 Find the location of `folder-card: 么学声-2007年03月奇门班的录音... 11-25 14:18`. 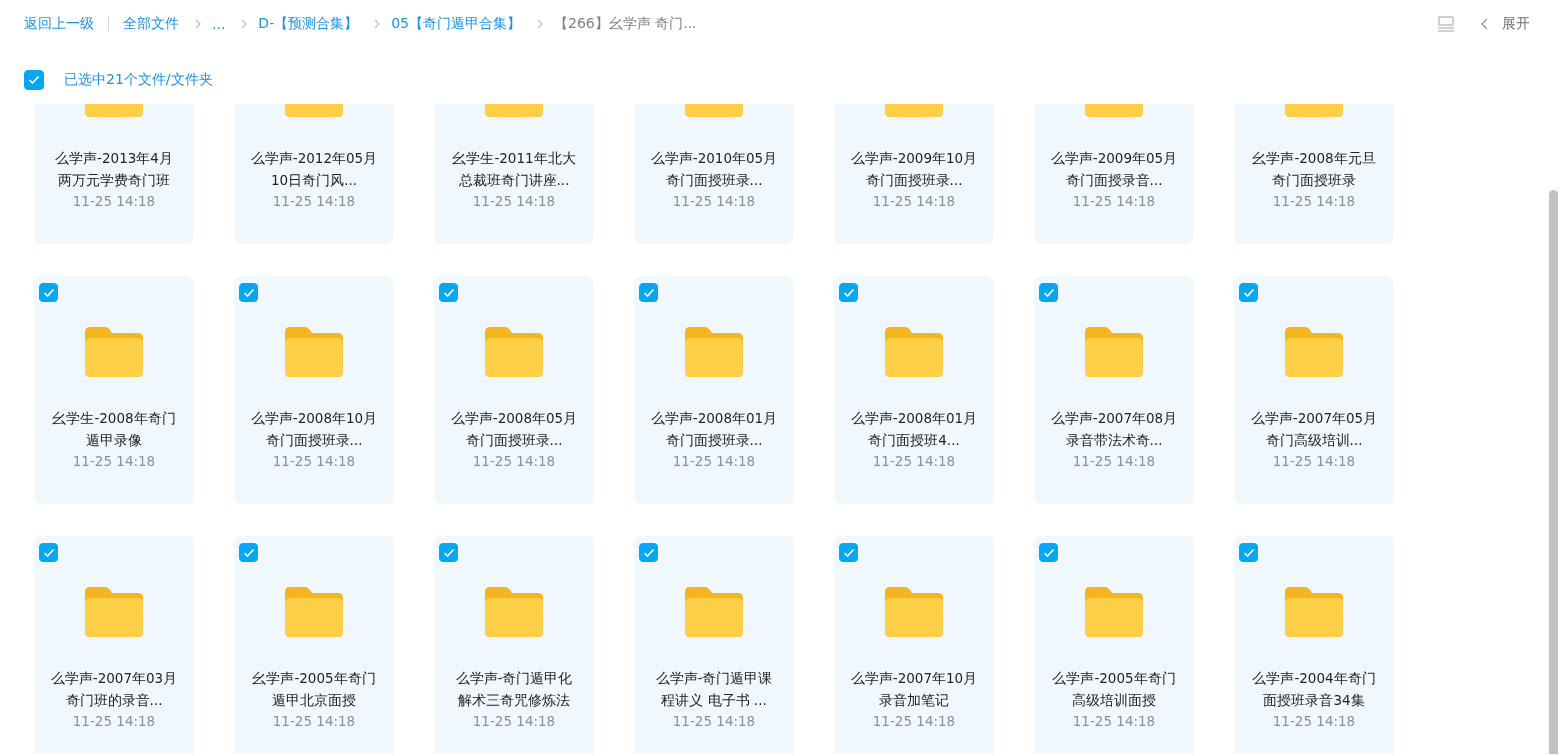

folder-card: 么学声-2007年03月奇门班的录音... 11-25 14:18 is located at coordinates (114, 645).